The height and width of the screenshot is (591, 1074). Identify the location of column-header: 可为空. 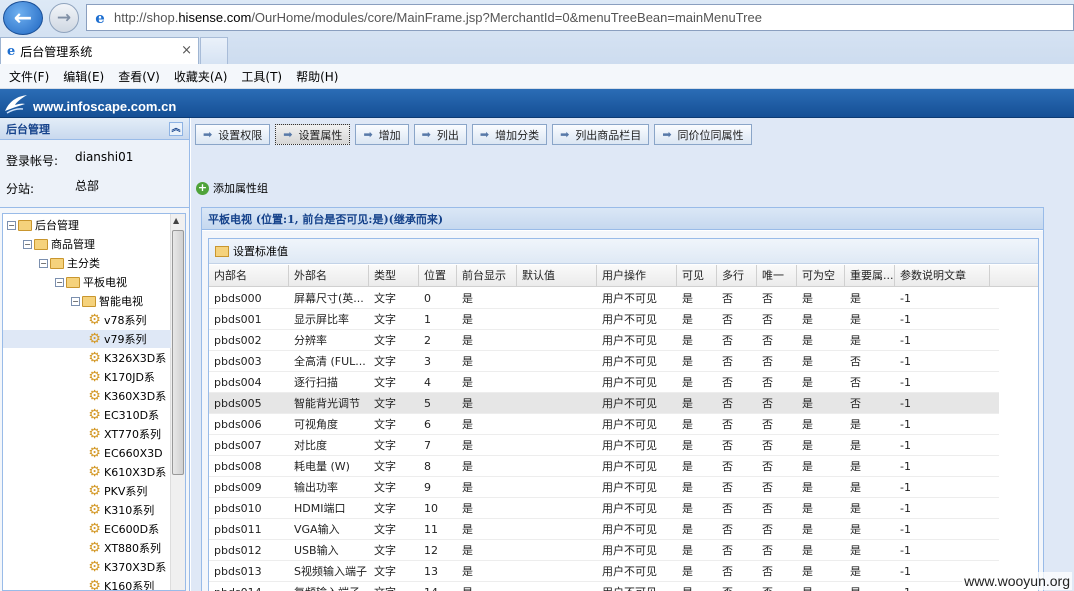
(821, 276).